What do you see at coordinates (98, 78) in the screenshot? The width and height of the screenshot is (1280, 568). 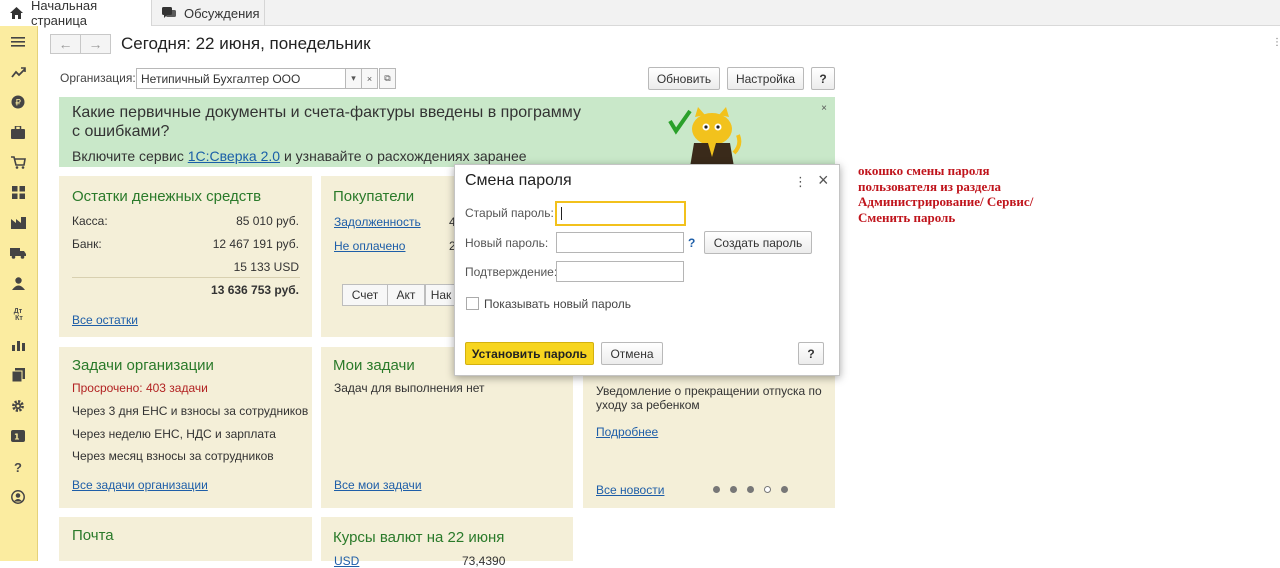 I see `org-label: Организация:` at bounding box center [98, 78].